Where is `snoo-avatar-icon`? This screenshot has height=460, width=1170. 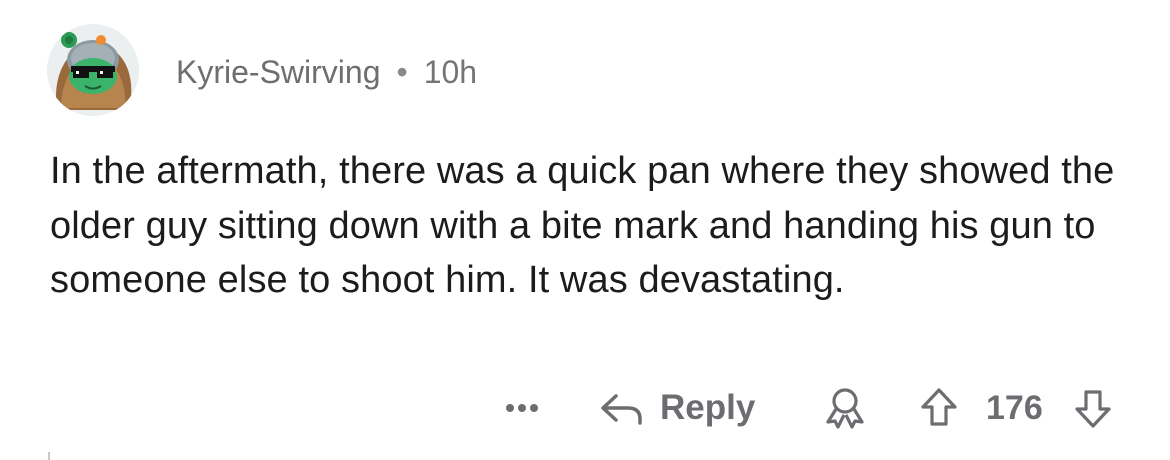 snoo-avatar-icon is located at coordinates (93, 70).